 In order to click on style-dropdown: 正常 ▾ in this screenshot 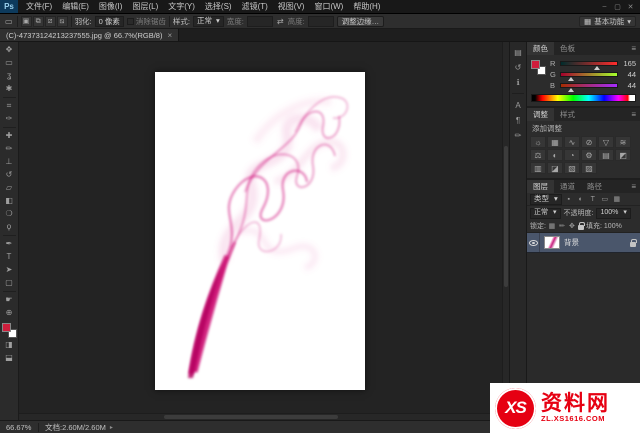, I will do `click(208, 21)`.